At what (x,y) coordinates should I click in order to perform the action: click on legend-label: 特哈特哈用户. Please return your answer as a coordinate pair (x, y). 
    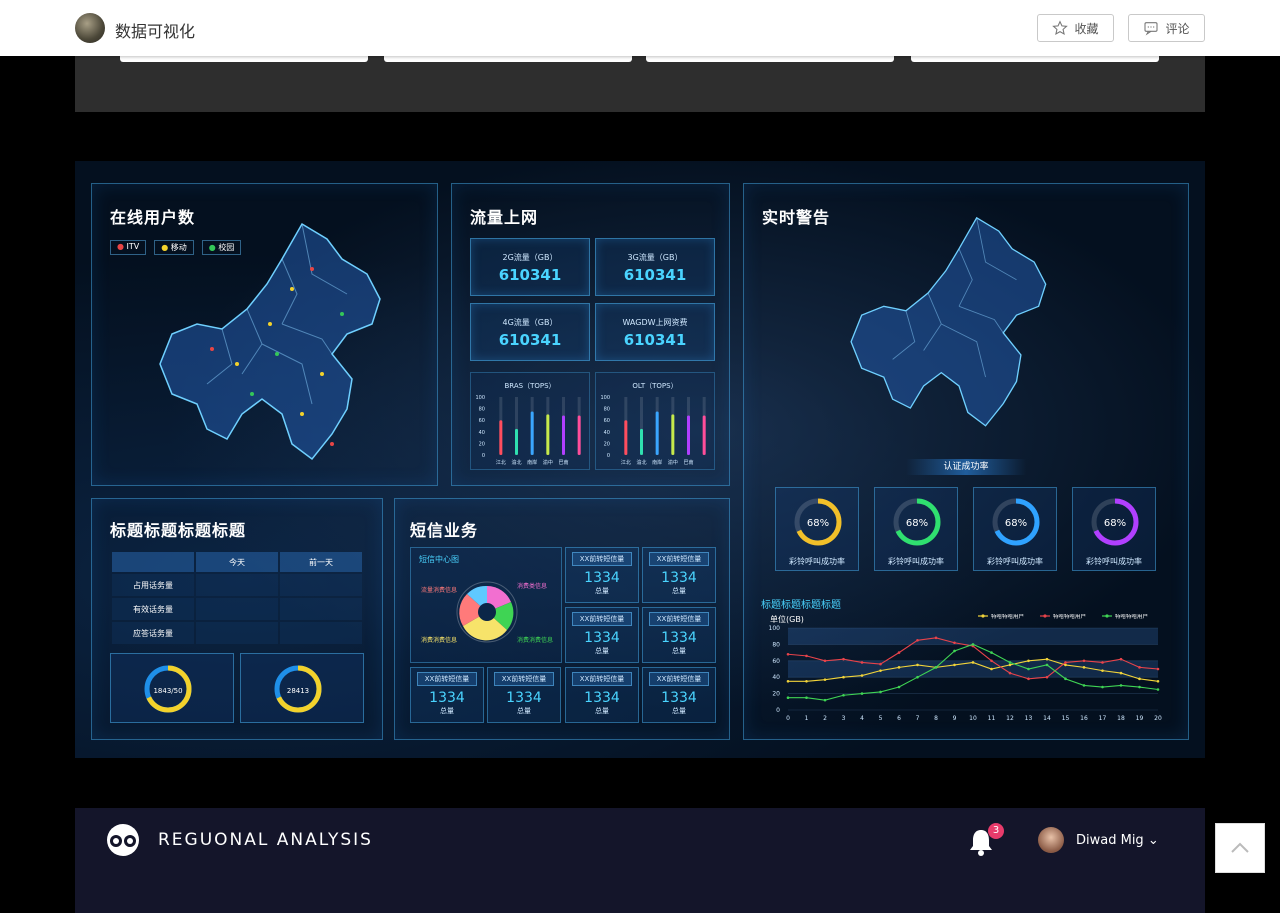
    Looking at the image, I should click on (1069, 617).